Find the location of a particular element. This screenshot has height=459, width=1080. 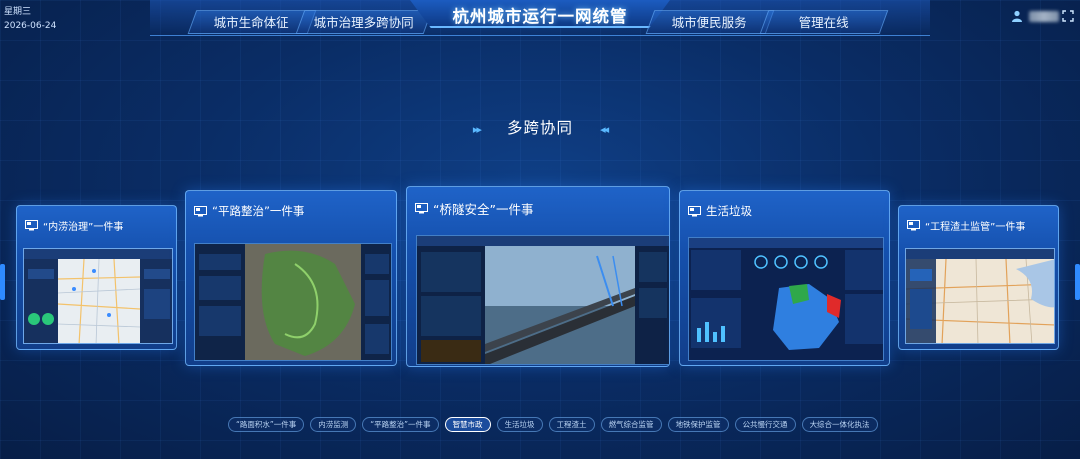

pill-waterlogging-monitoring: 内涝监测 is located at coordinates (333, 424).